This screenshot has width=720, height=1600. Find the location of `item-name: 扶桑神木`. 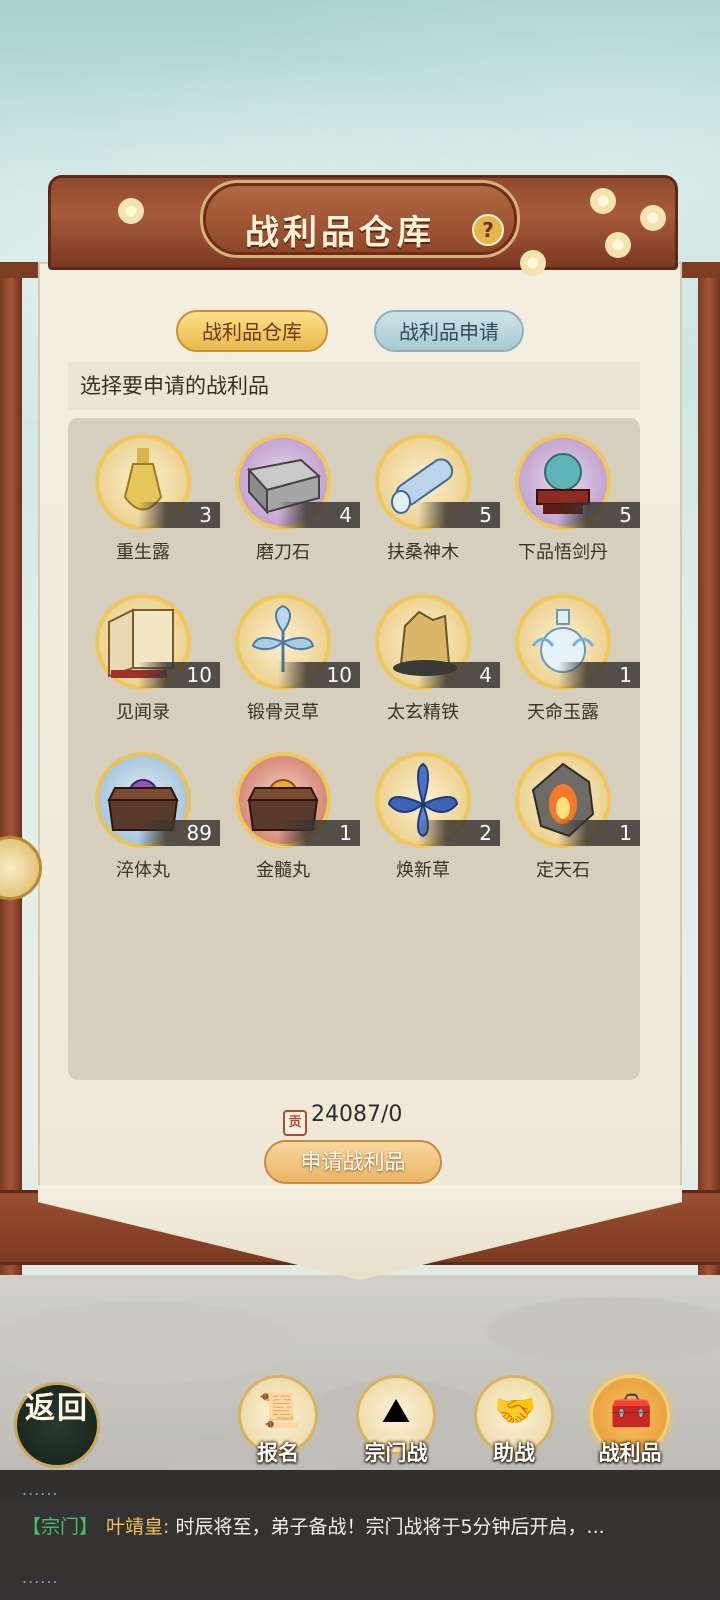

item-name: 扶桑神木 is located at coordinates (423, 552).